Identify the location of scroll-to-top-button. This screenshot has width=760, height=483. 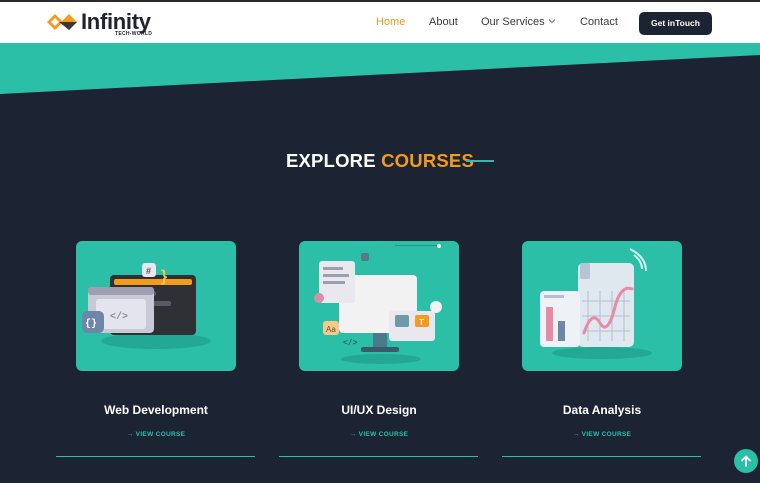
(746, 461).